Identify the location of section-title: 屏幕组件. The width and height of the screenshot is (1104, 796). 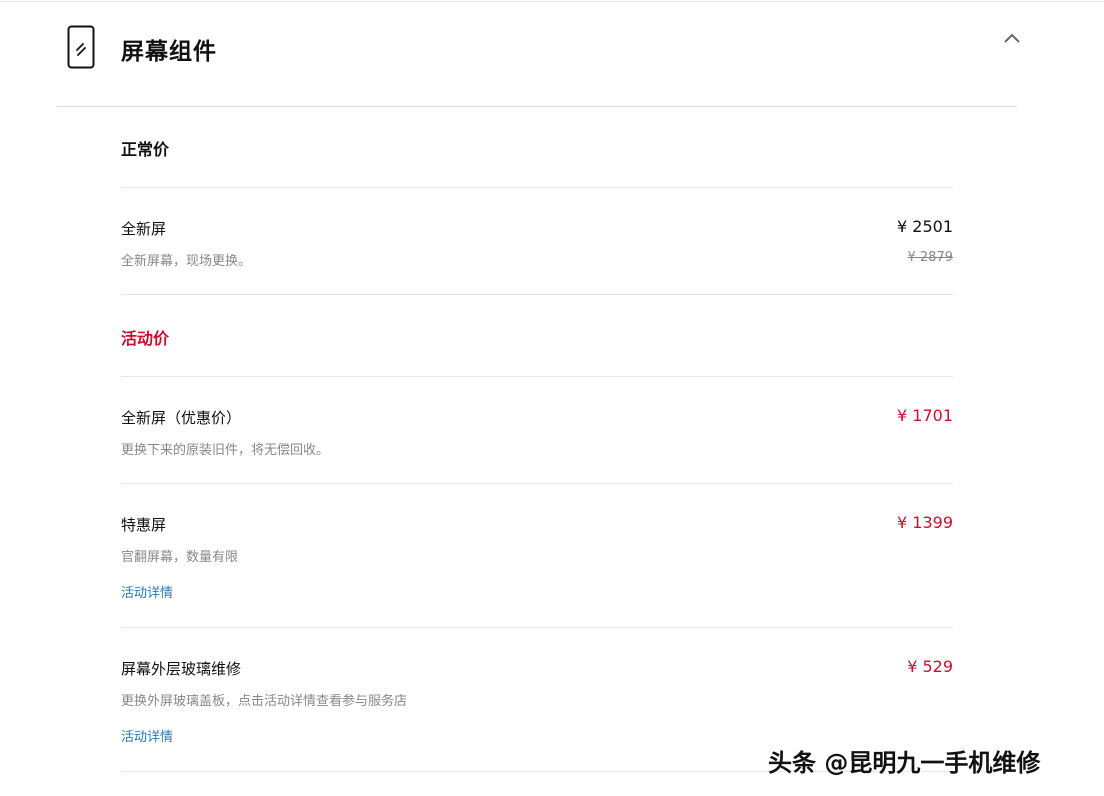
(169, 52).